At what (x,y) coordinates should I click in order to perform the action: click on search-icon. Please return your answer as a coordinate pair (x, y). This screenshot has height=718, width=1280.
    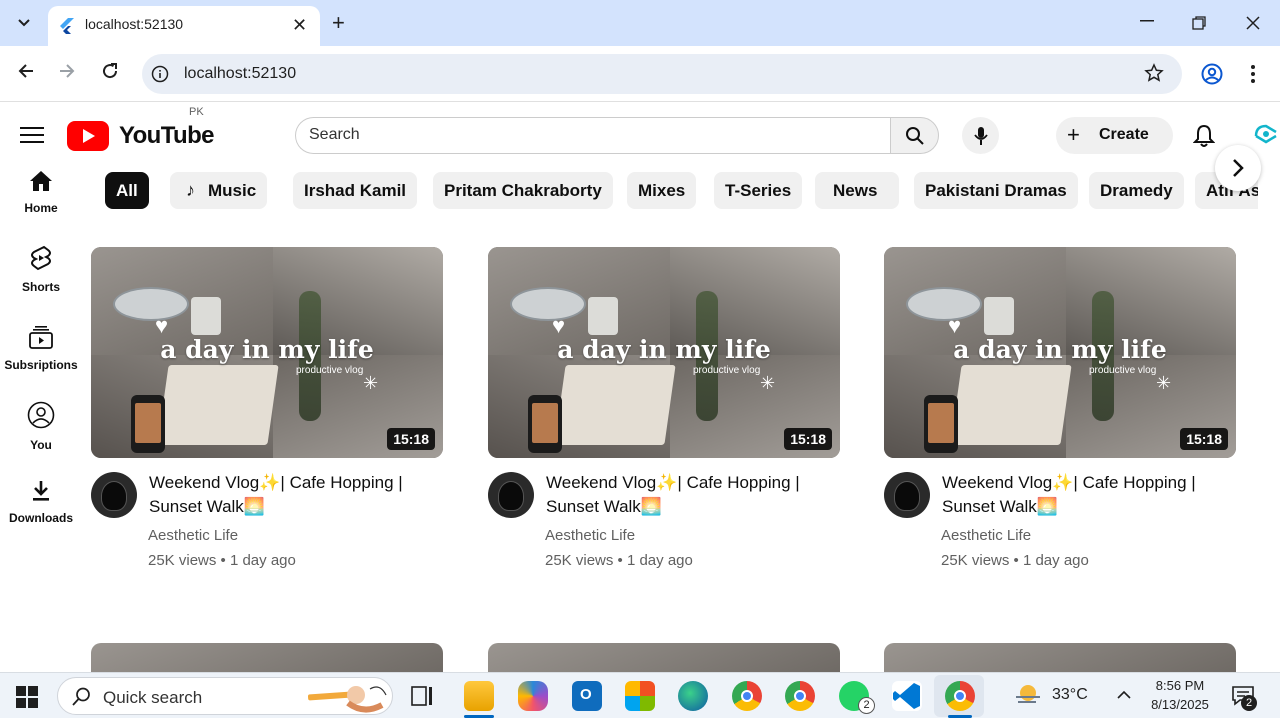
    Looking at the image, I should click on (914, 135).